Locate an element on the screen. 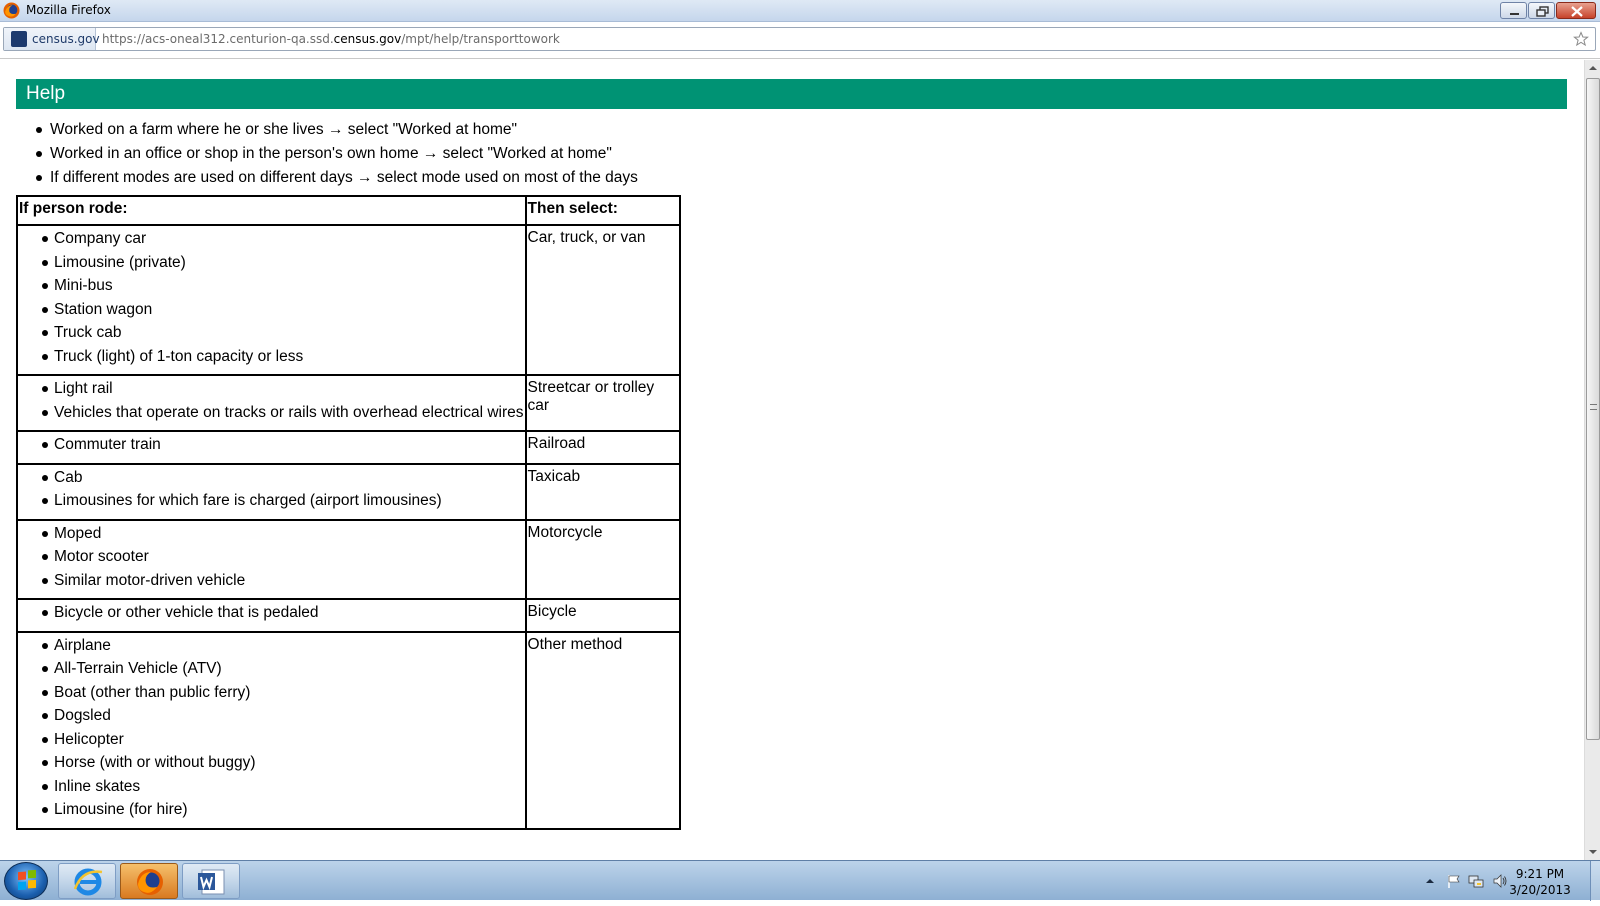 This screenshot has height=906, width=1600. clock-date: 3/20/2013 is located at coordinates (1540, 890).